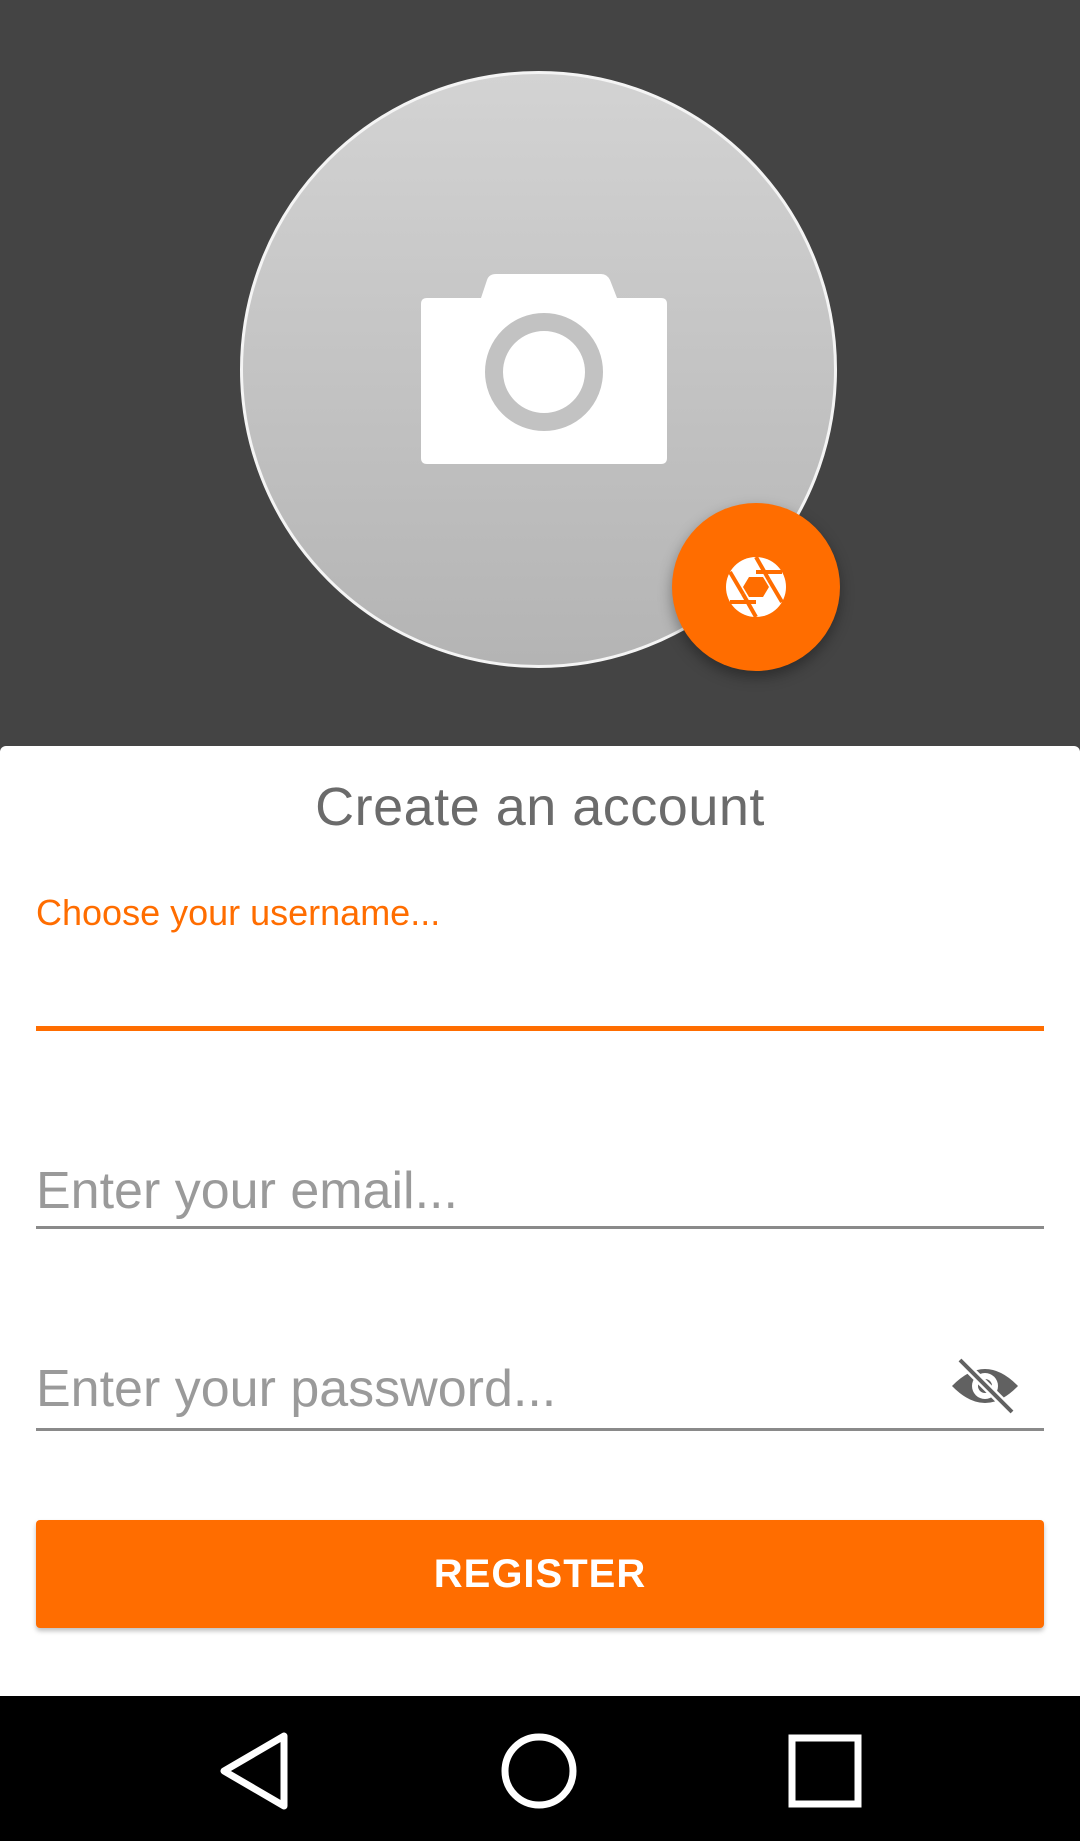 This screenshot has width=1080, height=1841. I want to click on password-input, so click(486, 1389).